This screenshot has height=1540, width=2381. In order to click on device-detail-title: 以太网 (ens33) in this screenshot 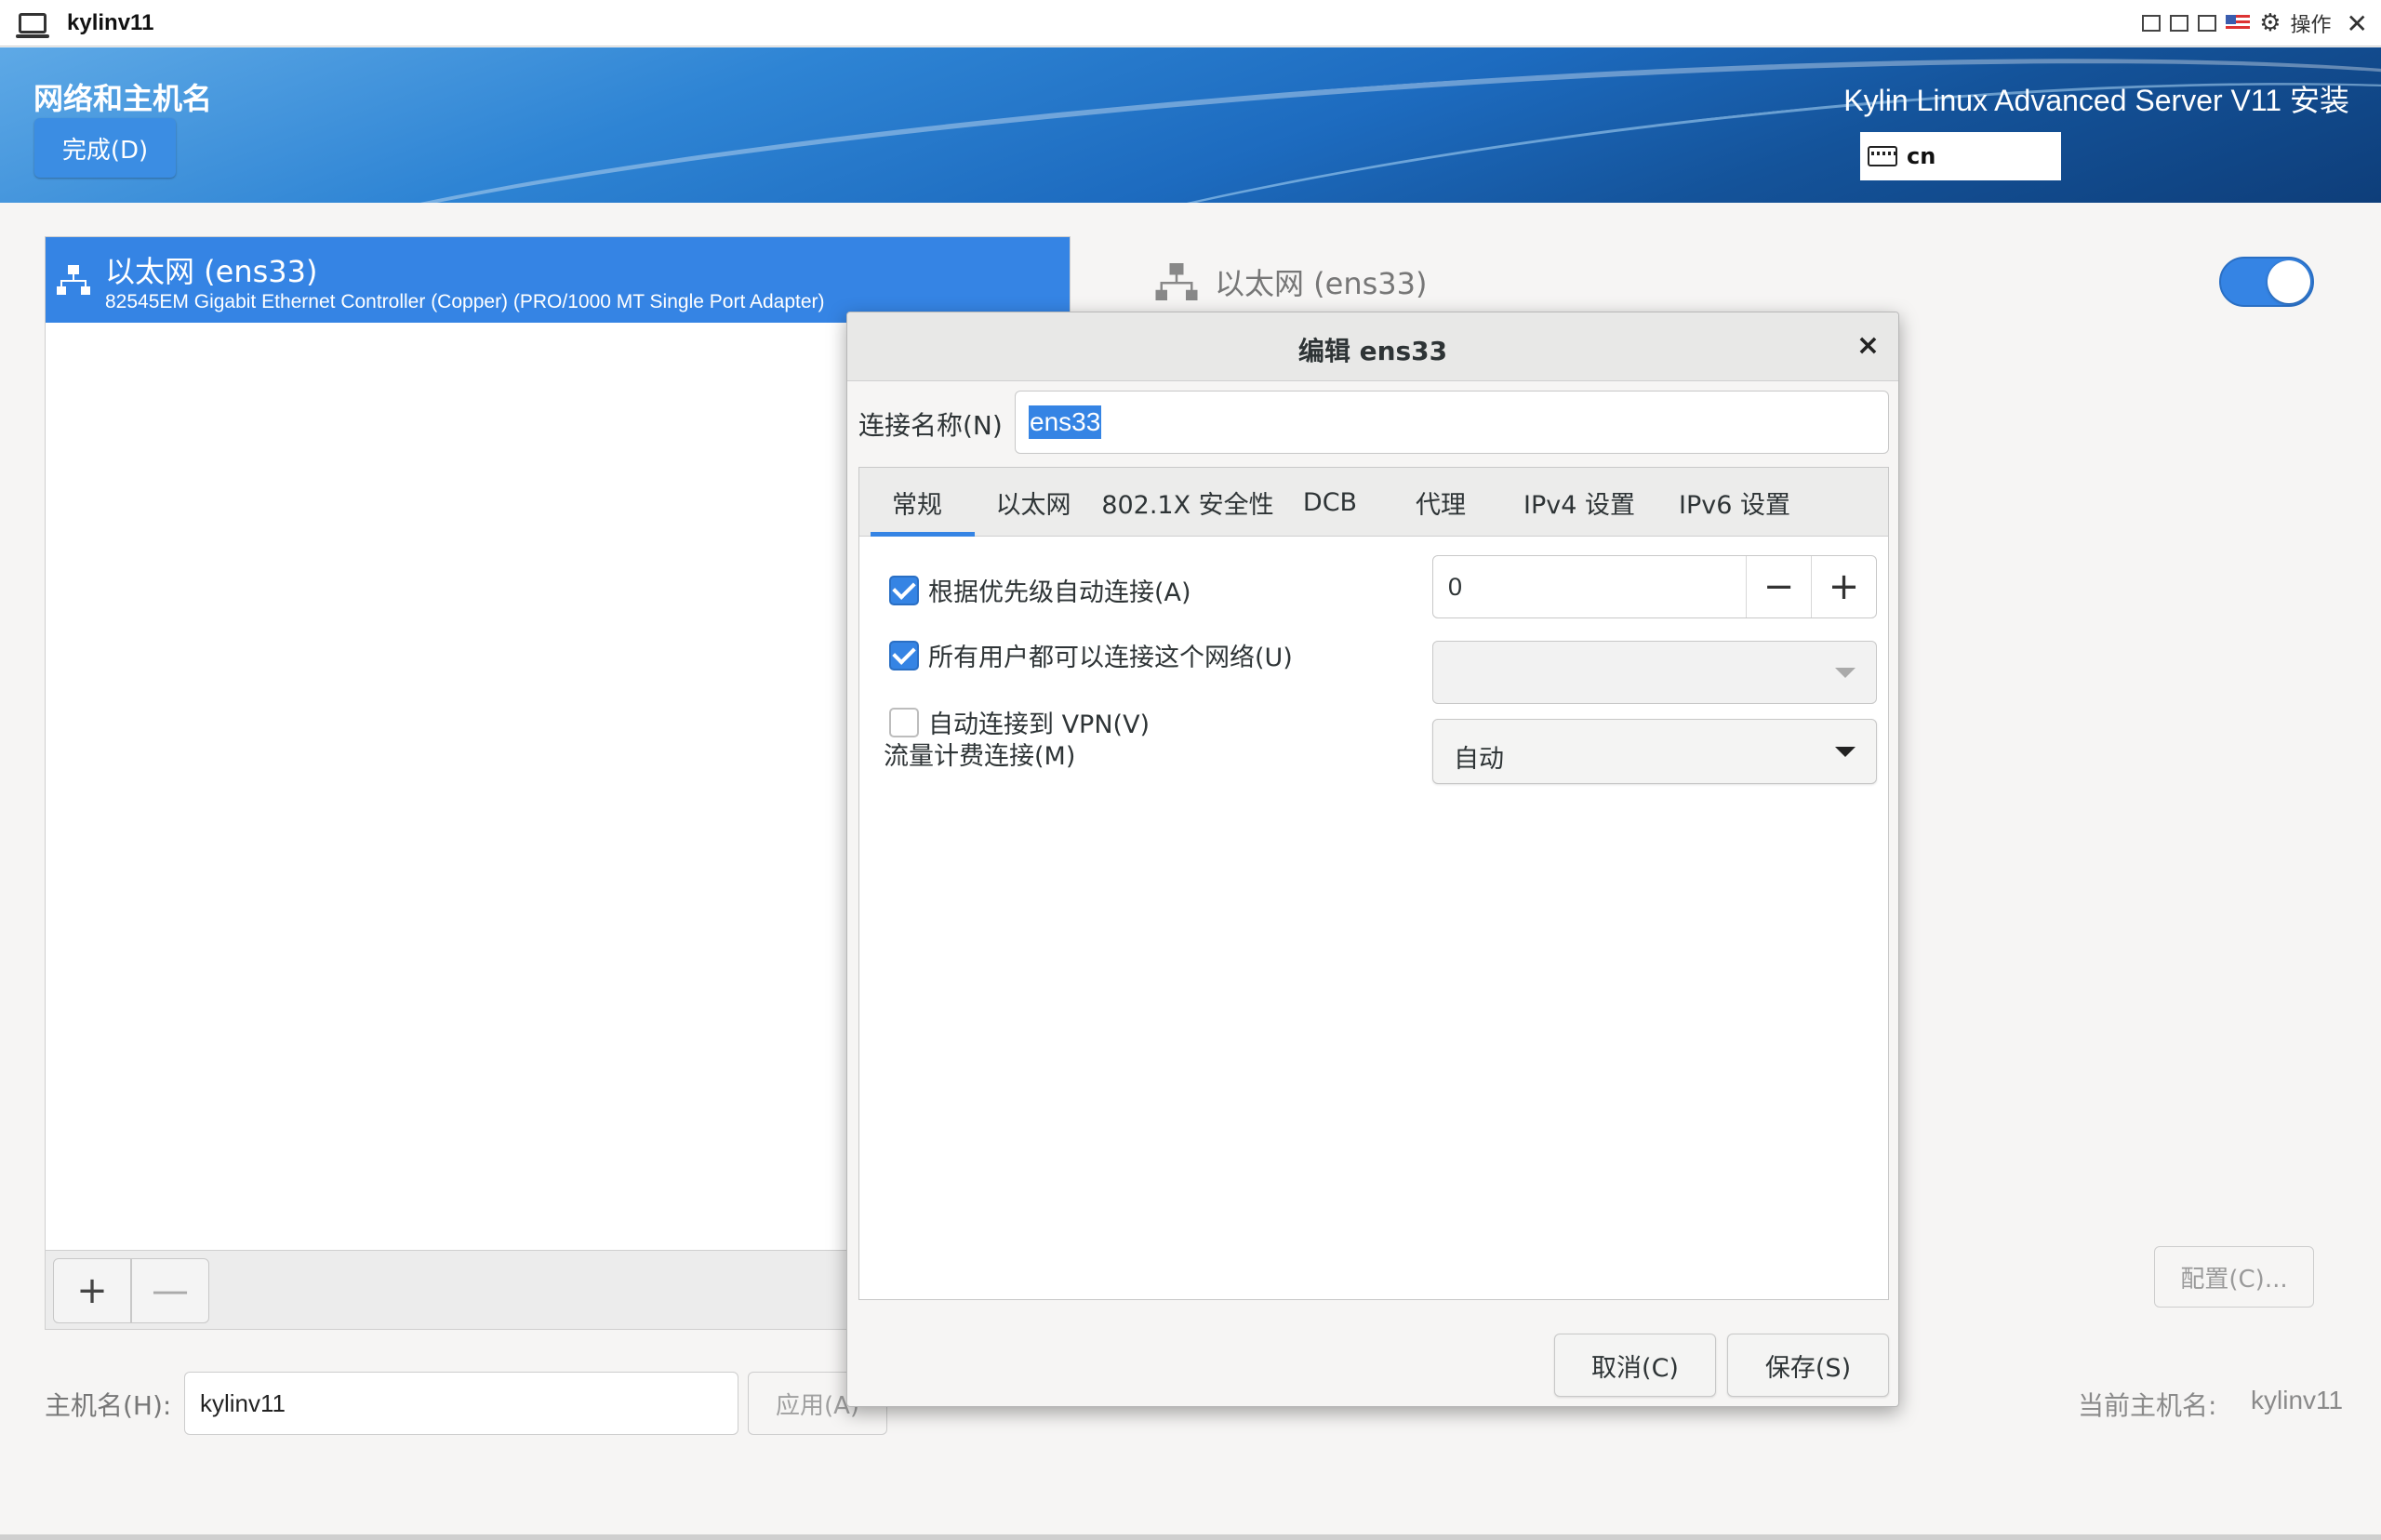, I will do `click(1321, 283)`.